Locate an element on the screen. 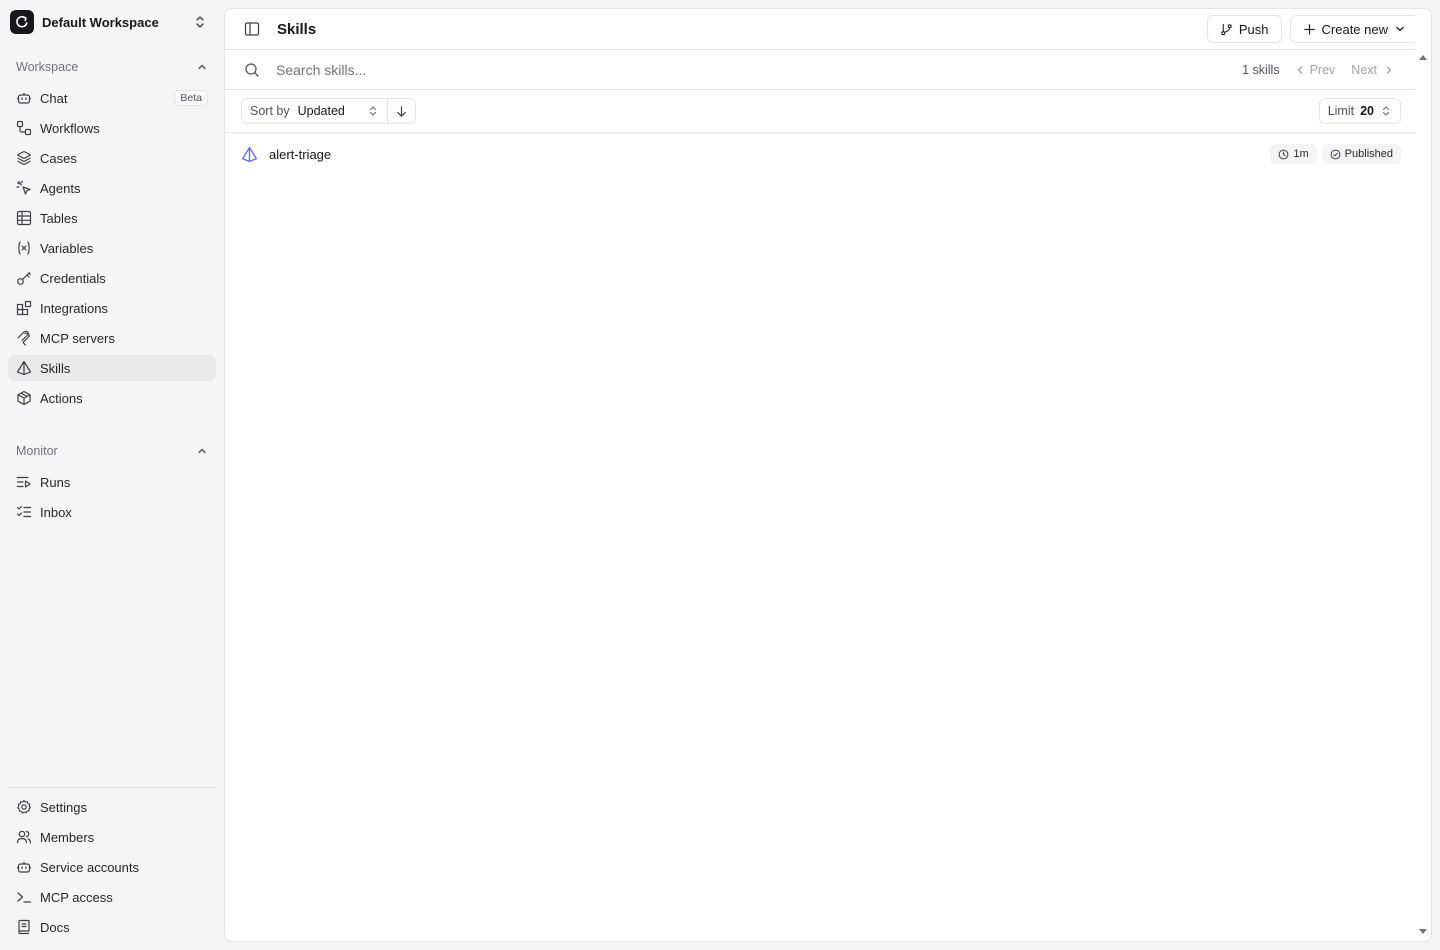 The height and width of the screenshot is (950, 1440). sidebar-item-runs: Runs is located at coordinates (112, 482).